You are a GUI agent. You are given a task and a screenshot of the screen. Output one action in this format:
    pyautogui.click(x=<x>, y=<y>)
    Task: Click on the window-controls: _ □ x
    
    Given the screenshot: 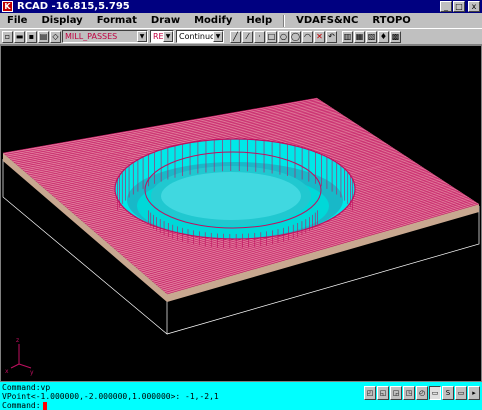 What is the action you would take?
    pyautogui.click(x=460, y=6)
    